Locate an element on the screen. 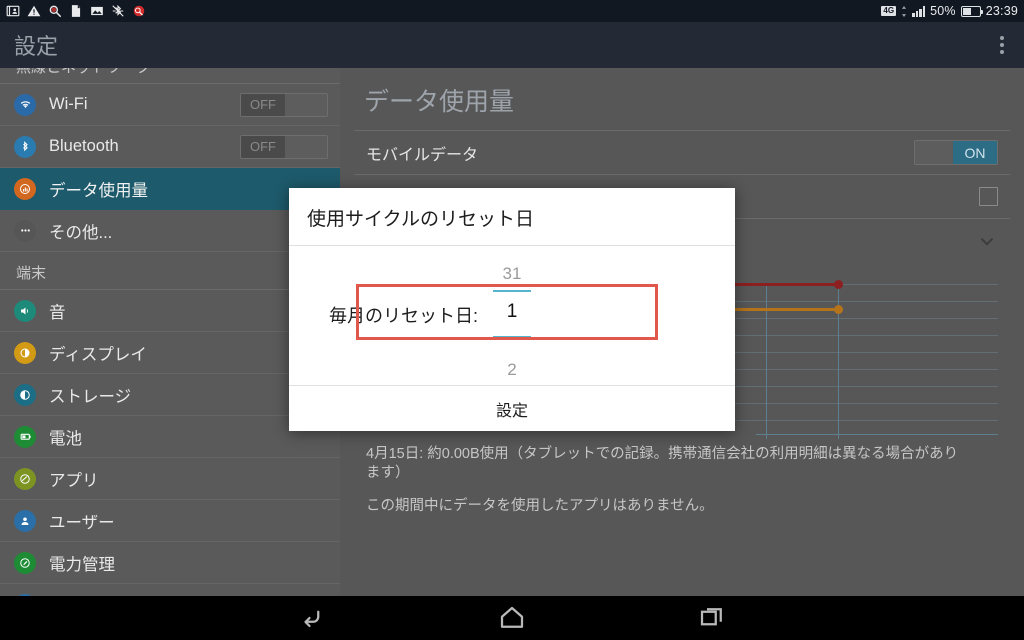 This screenshot has width=1024, height=640. back-icon is located at coordinates (312, 618).